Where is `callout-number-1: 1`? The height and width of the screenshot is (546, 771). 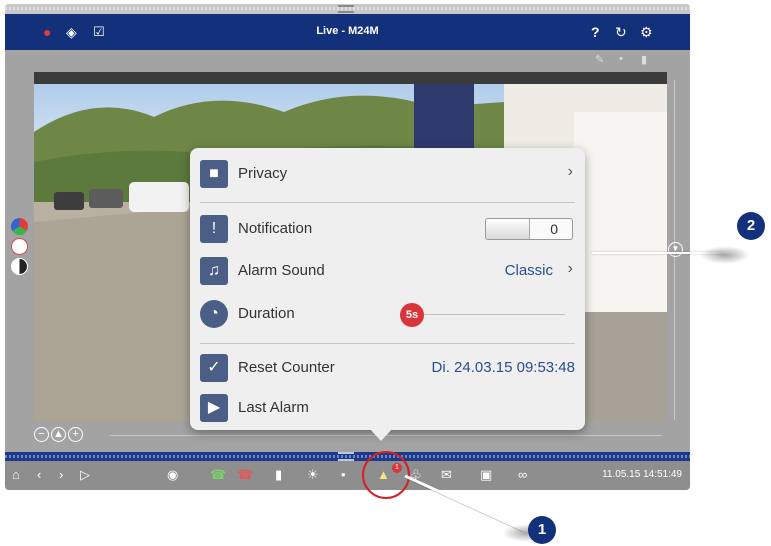 callout-number-1: 1 is located at coordinates (542, 530).